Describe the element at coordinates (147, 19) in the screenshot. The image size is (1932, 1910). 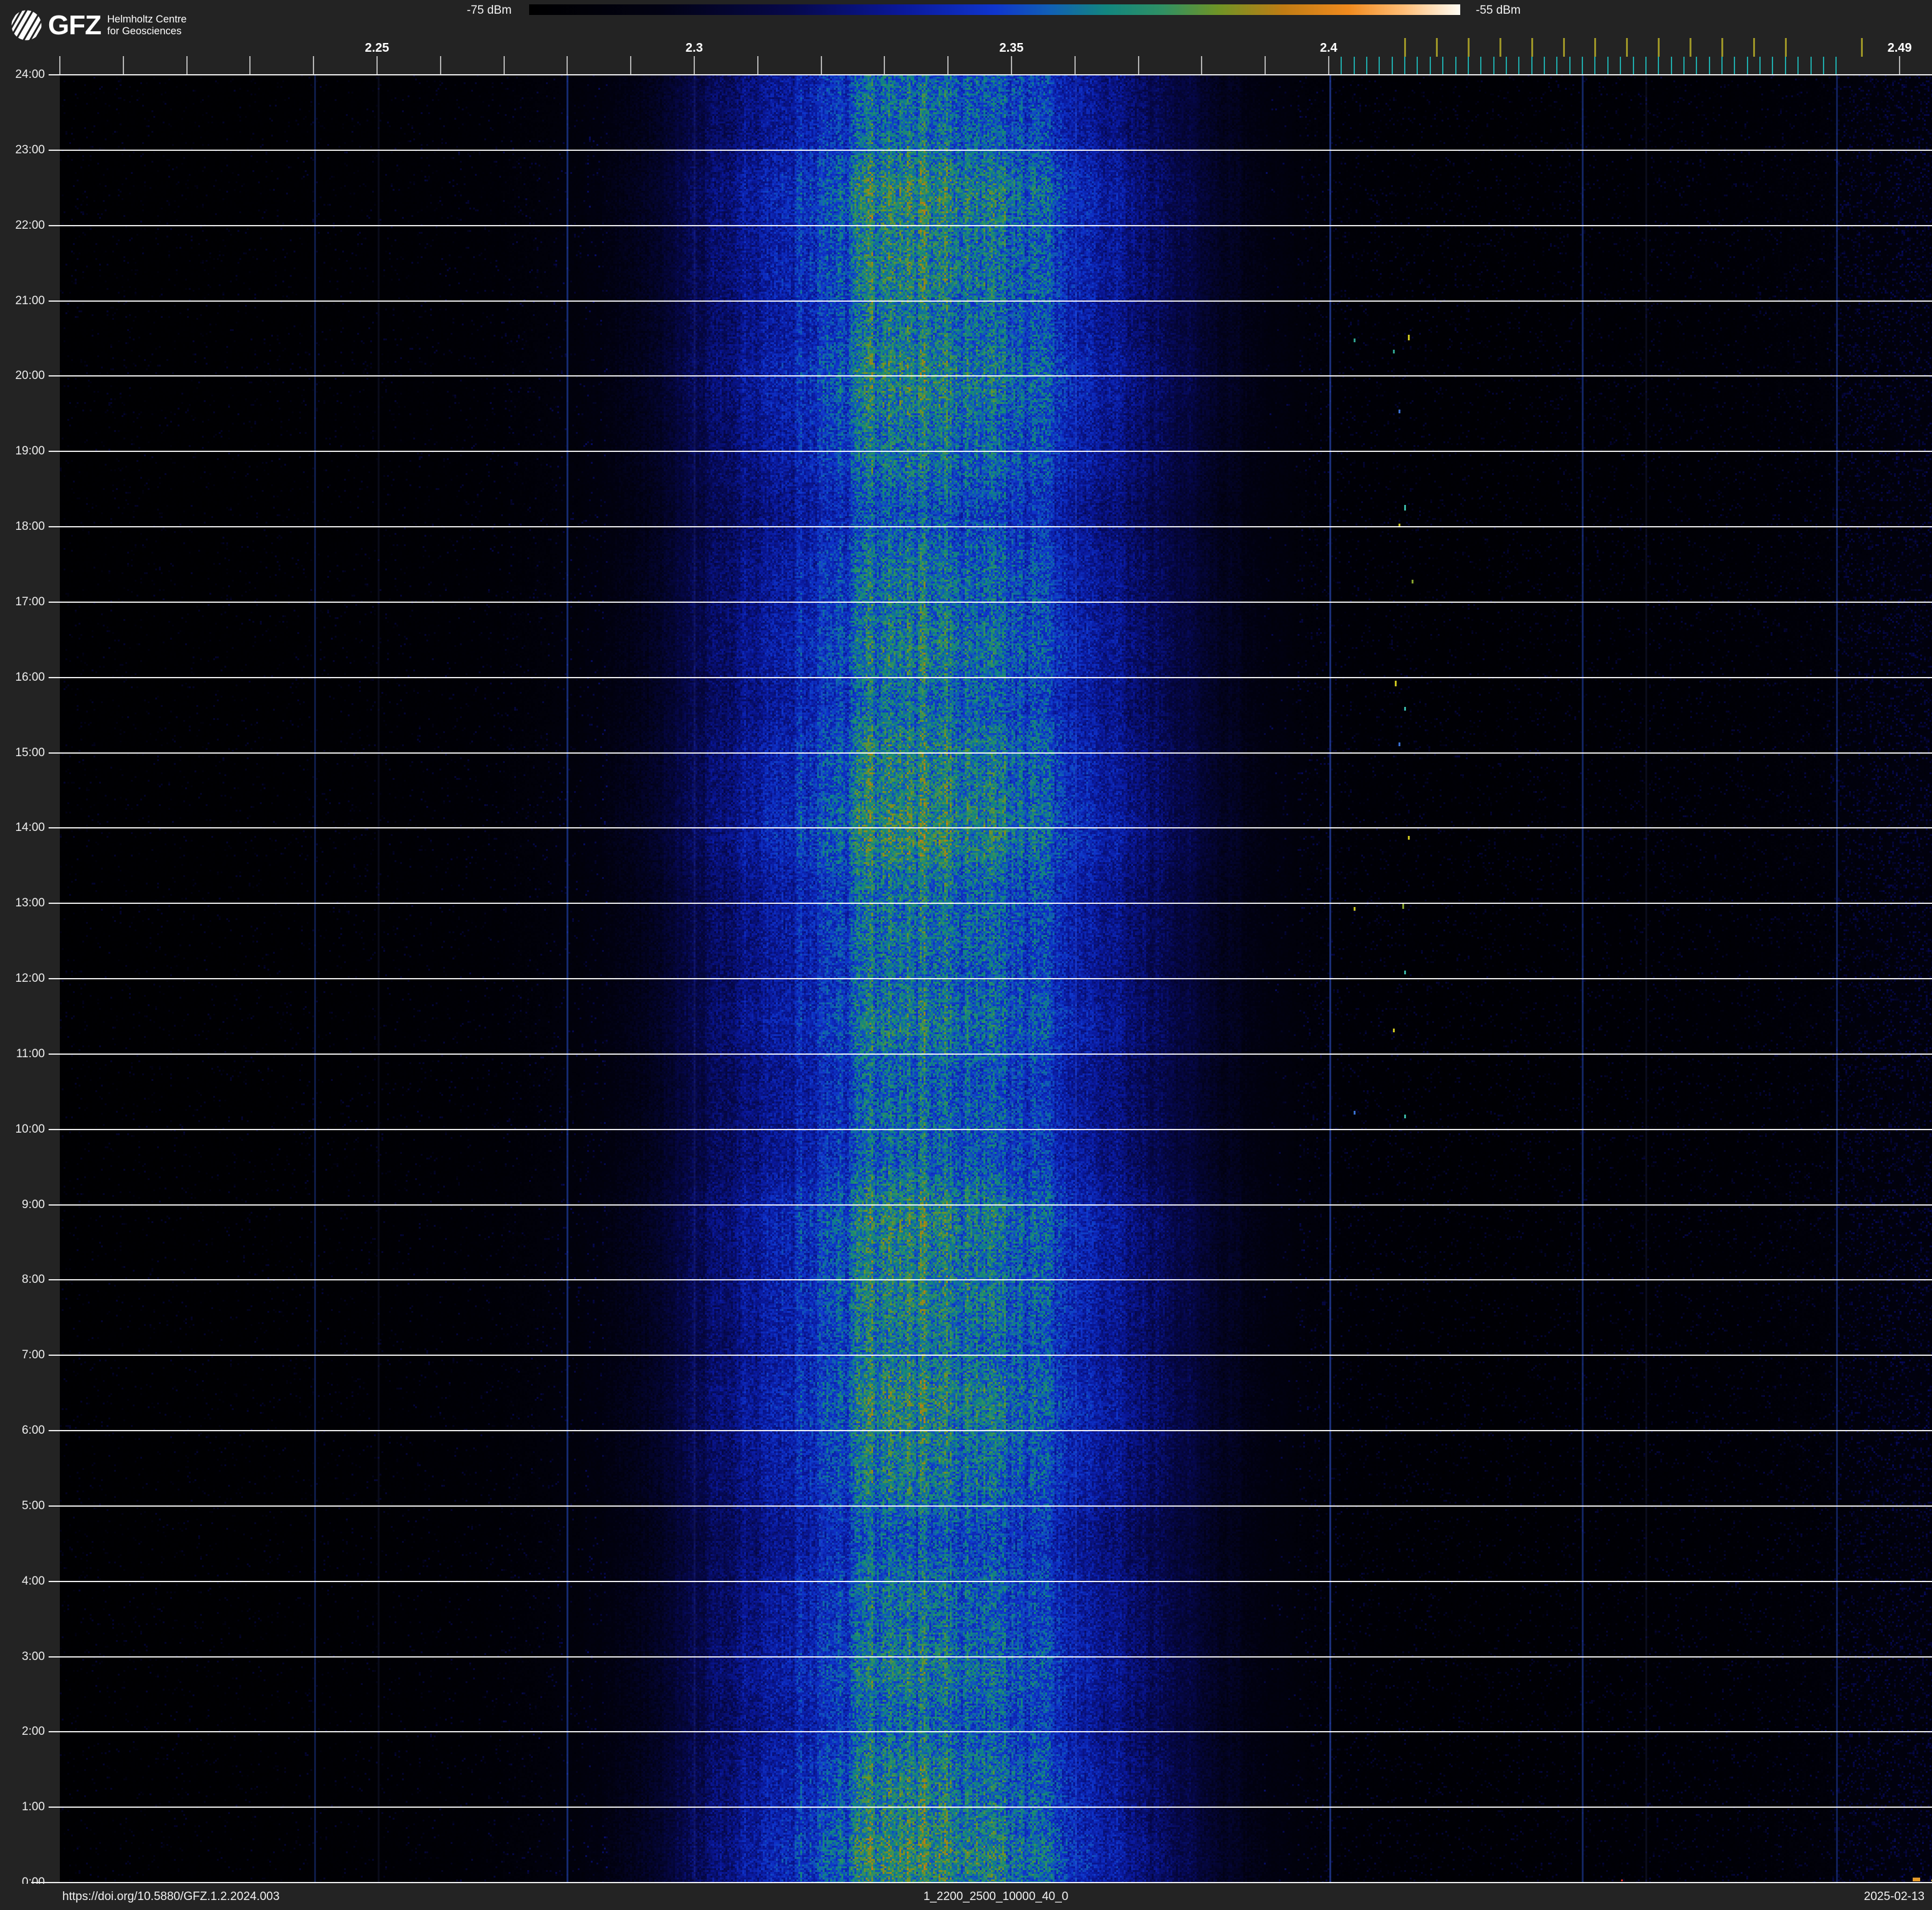
I see `logo-name-line1: Helmholtz Centre` at that location.